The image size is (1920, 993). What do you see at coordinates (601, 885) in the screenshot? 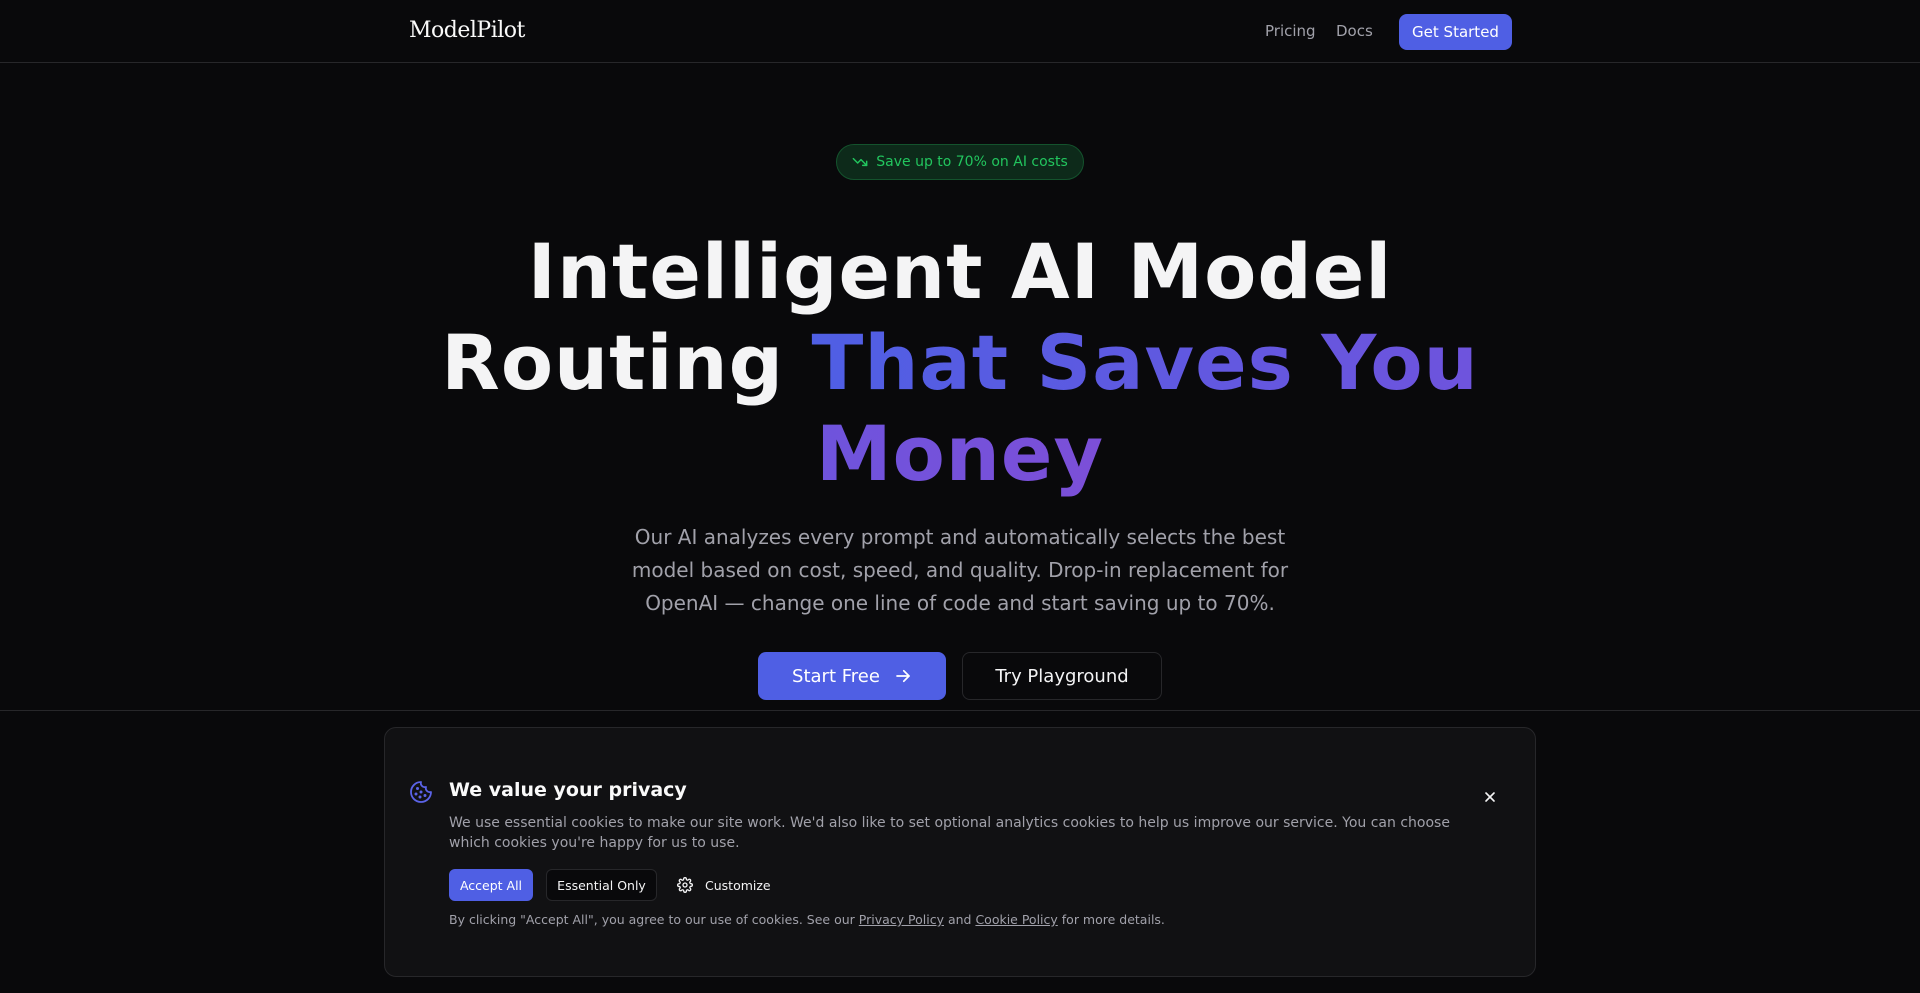
I see `essential-only-button: Essential Only` at bounding box center [601, 885].